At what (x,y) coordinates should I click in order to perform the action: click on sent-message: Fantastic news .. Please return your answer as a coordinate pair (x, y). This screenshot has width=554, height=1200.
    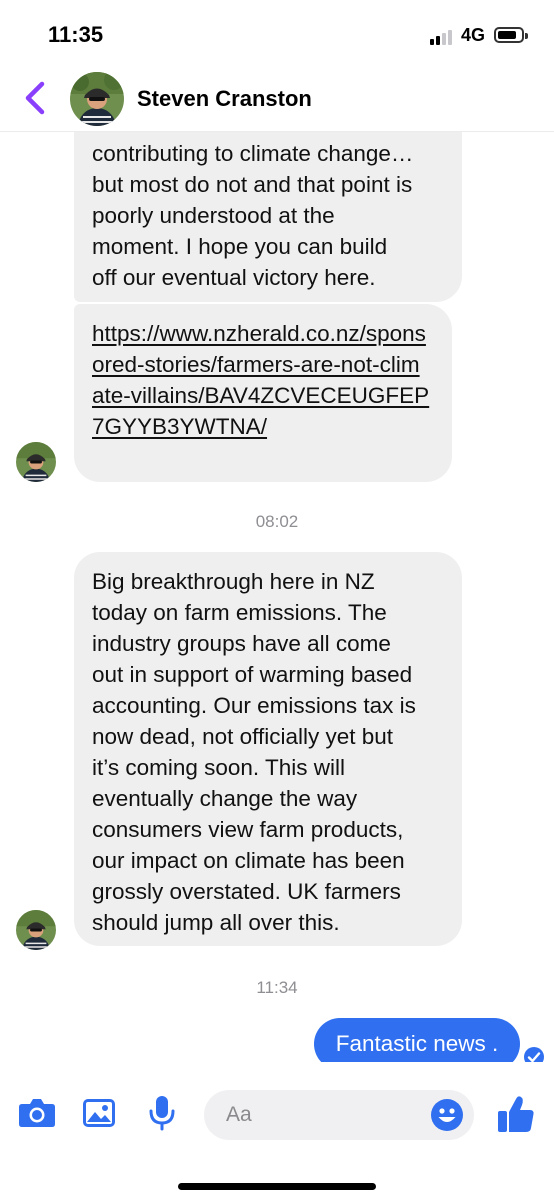
    Looking at the image, I should click on (417, 1040).